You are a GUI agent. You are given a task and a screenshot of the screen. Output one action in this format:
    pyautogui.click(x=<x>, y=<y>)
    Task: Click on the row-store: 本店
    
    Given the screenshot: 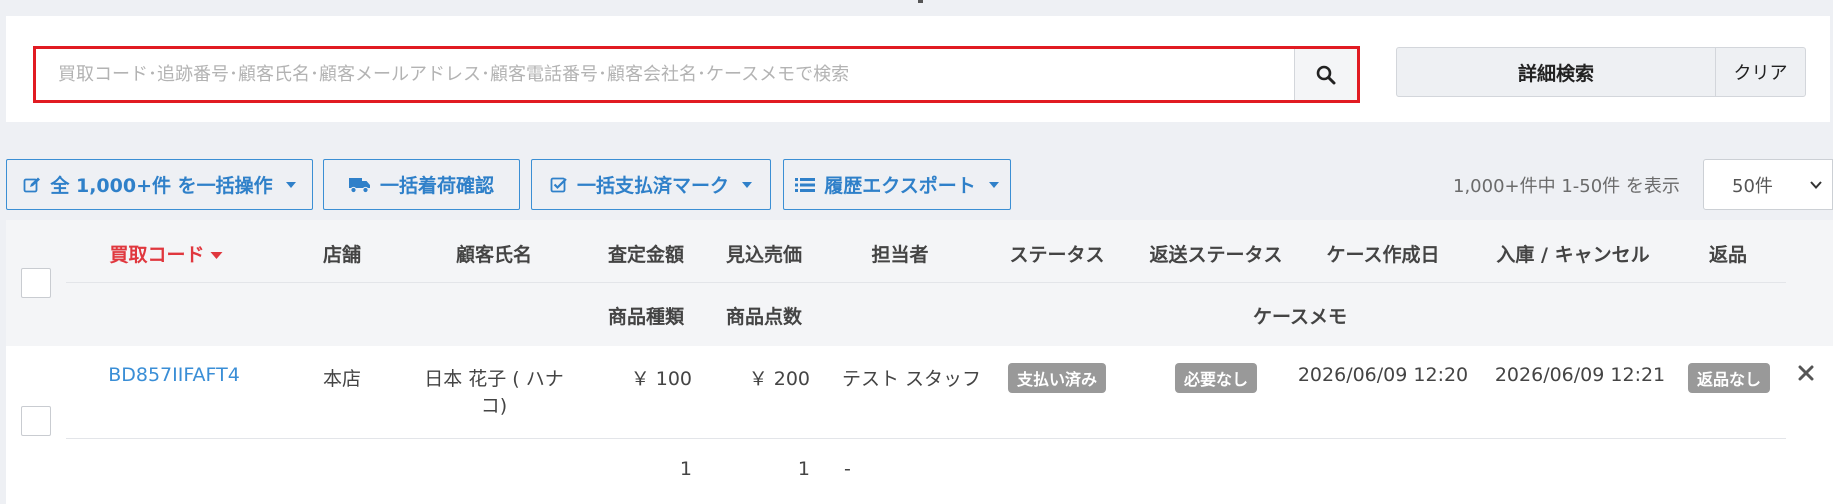 What is the action you would take?
    pyautogui.click(x=342, y=379)
    